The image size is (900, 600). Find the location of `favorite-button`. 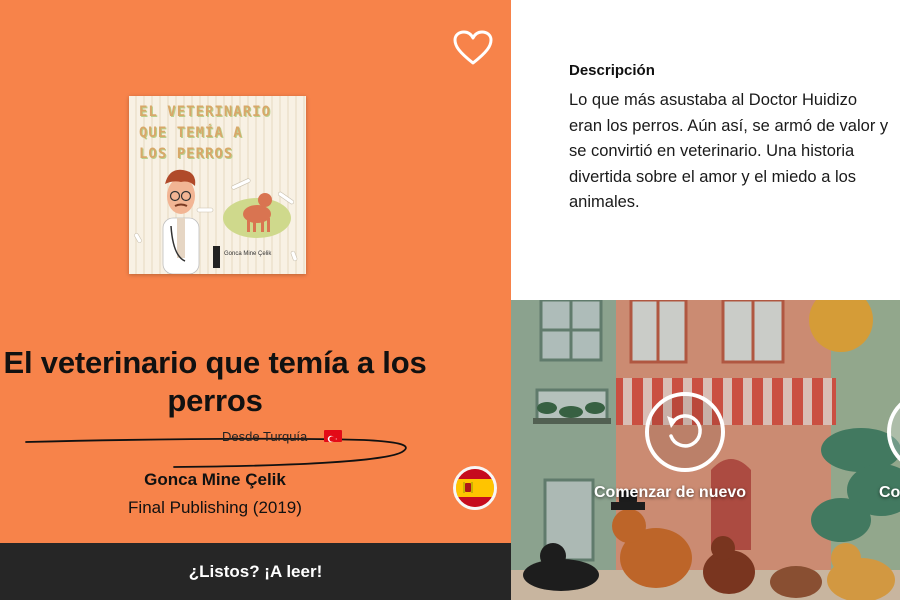

favorite-button is located at coordinates (473, 48).